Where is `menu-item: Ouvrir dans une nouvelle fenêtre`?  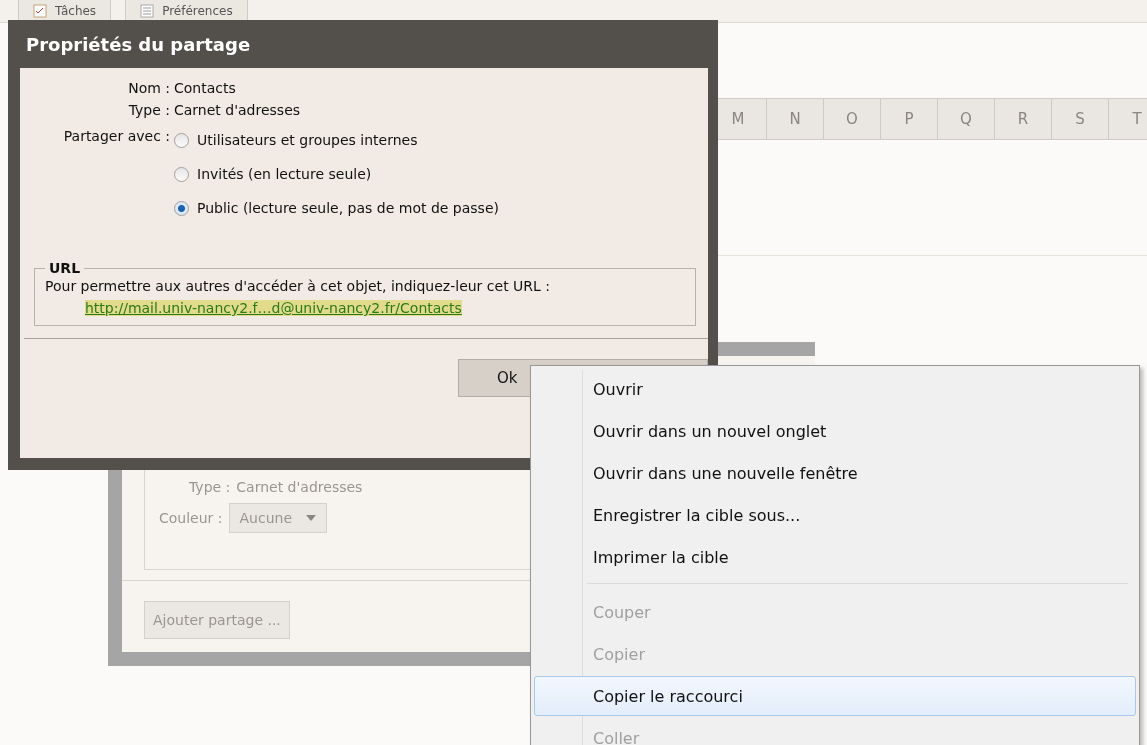
menu-item: Ouvrir dans une nouvelle fenêtre is located at coordinates (835, 473).